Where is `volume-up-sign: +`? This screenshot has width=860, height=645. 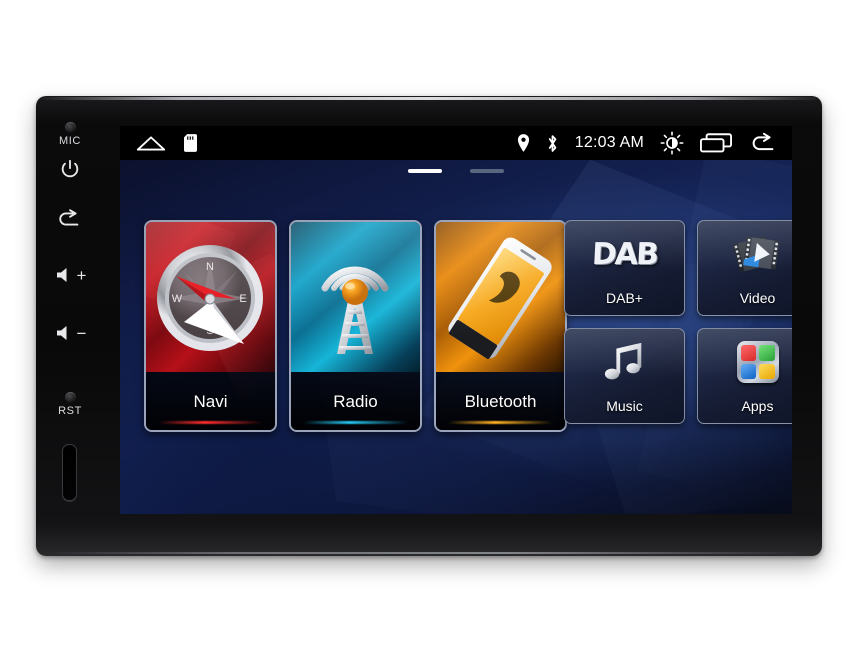 volume-up-sign: + is located at coordinates (81, 275).